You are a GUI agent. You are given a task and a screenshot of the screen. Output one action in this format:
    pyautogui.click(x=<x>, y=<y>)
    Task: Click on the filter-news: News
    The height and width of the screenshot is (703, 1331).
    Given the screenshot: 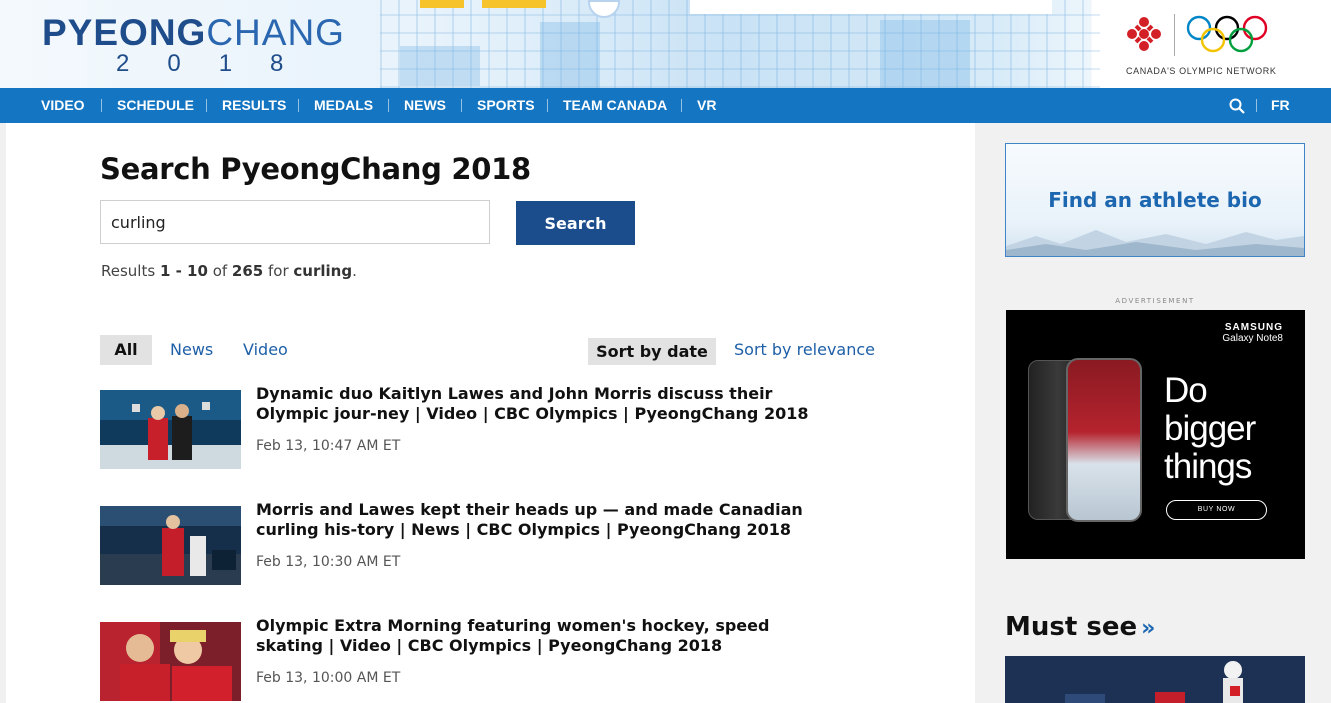 What is the action you would take?
    pyautogui.click(x=191, y=349)
    